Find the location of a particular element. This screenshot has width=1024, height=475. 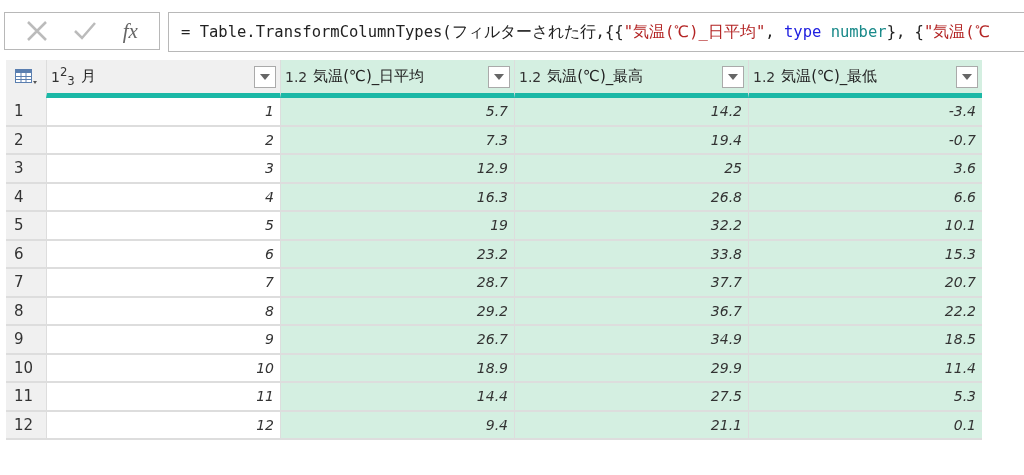

row-number: 2 is located at coordinates (26, 140).